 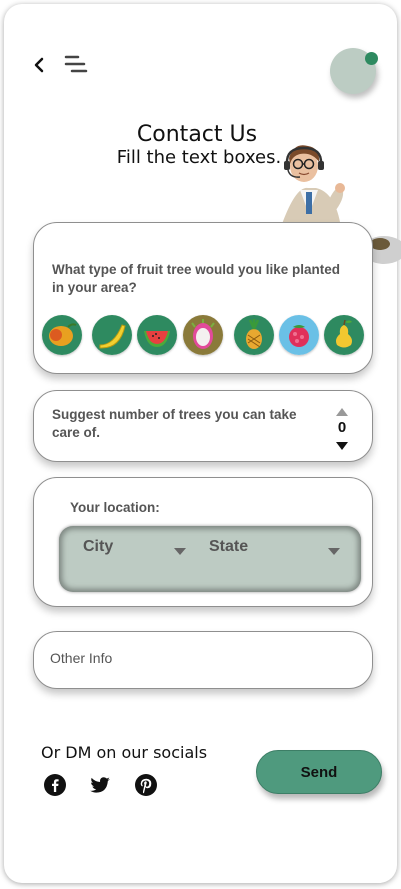 I want to click on other-info-input, so click(x=200, y=658).